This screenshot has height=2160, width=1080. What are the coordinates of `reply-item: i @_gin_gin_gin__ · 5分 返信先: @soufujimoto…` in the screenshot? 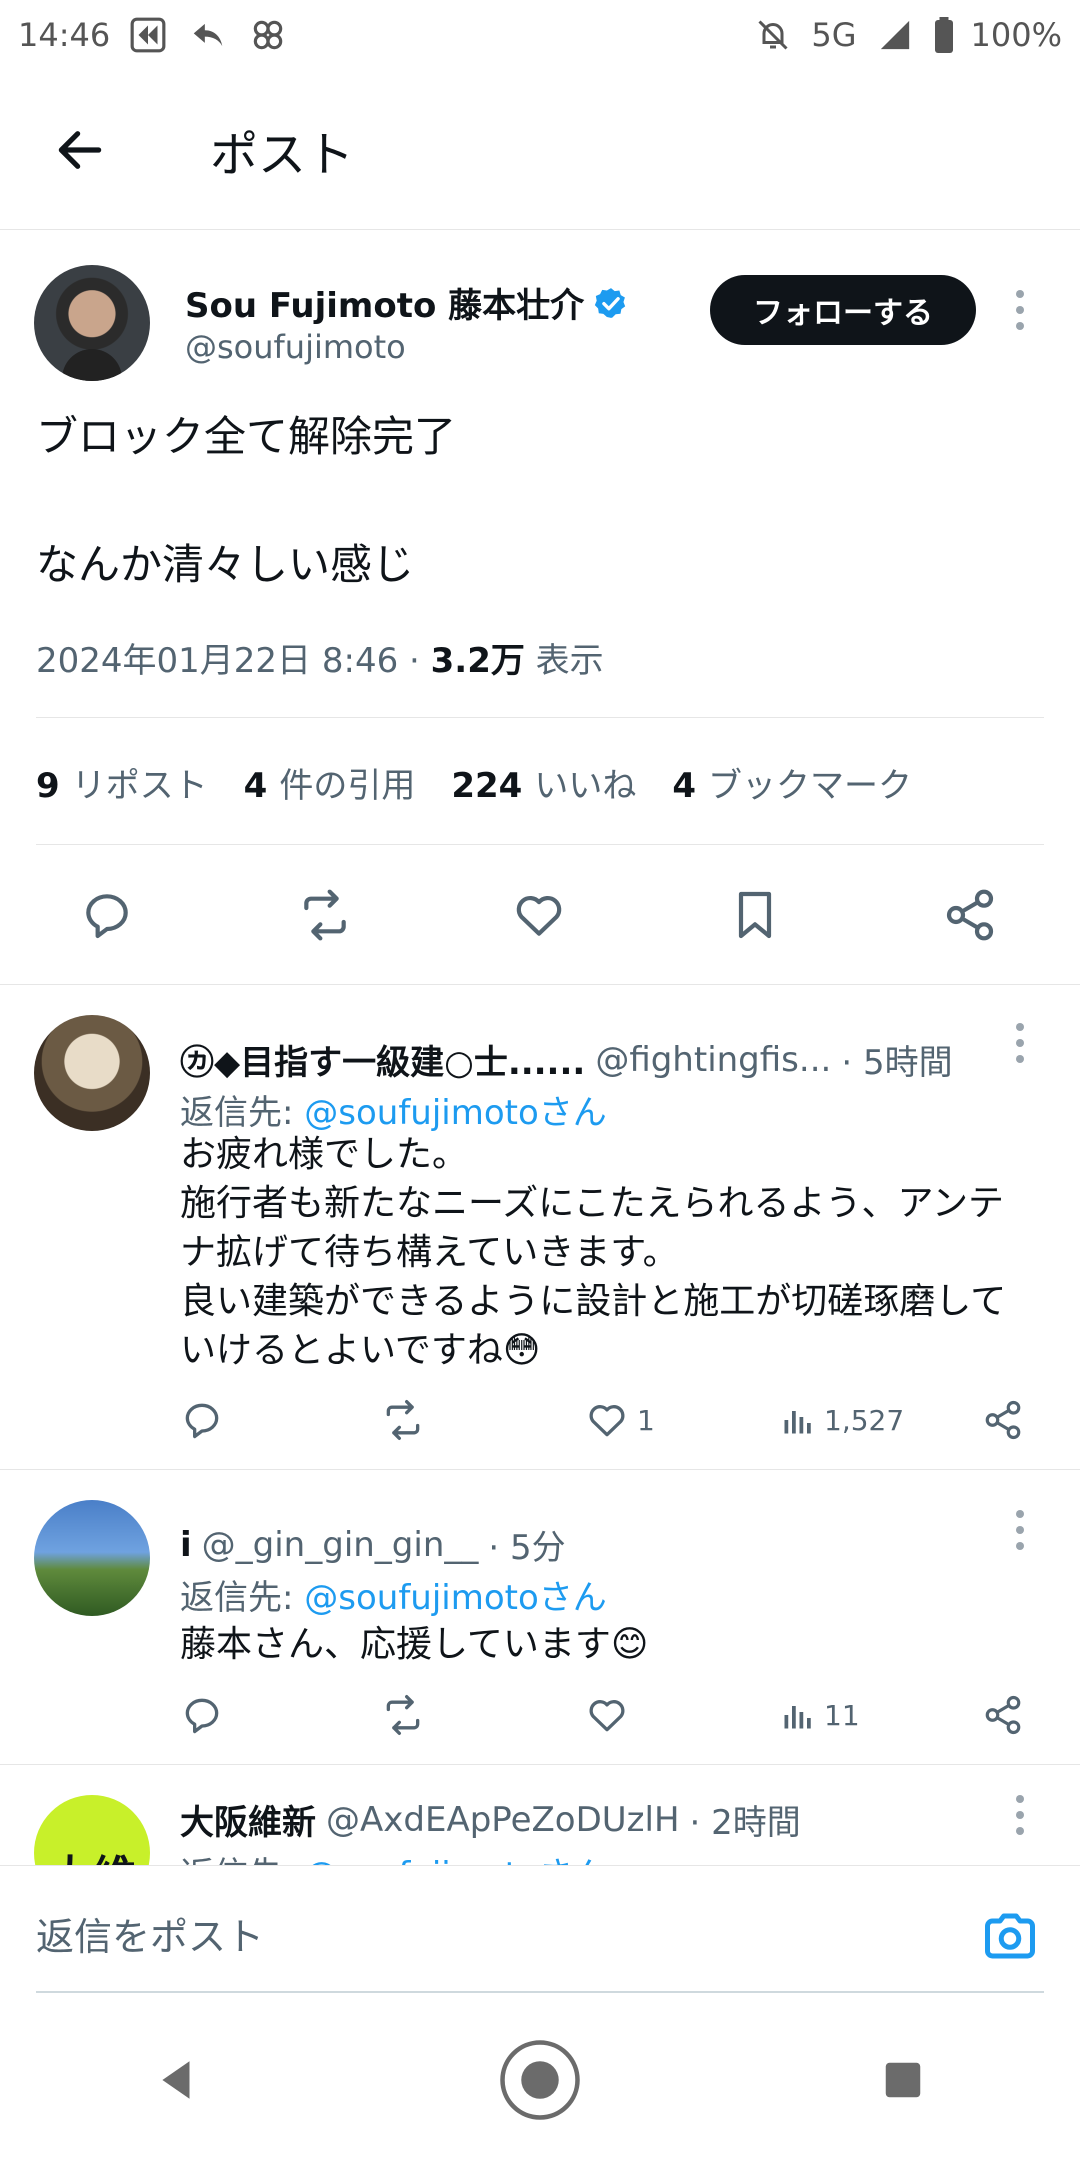 It's located at (540, 1617).